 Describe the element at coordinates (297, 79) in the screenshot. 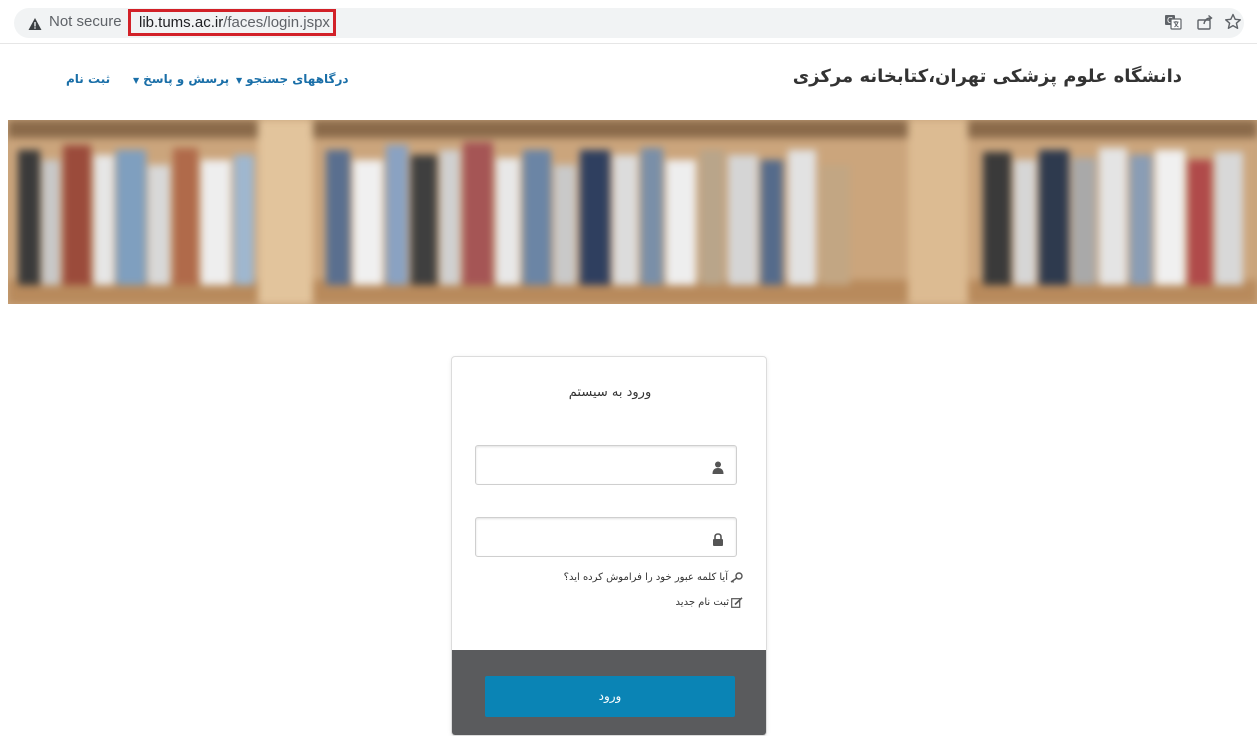

I see `nav-search-portals-label: درگاههای جستجو` at that location.